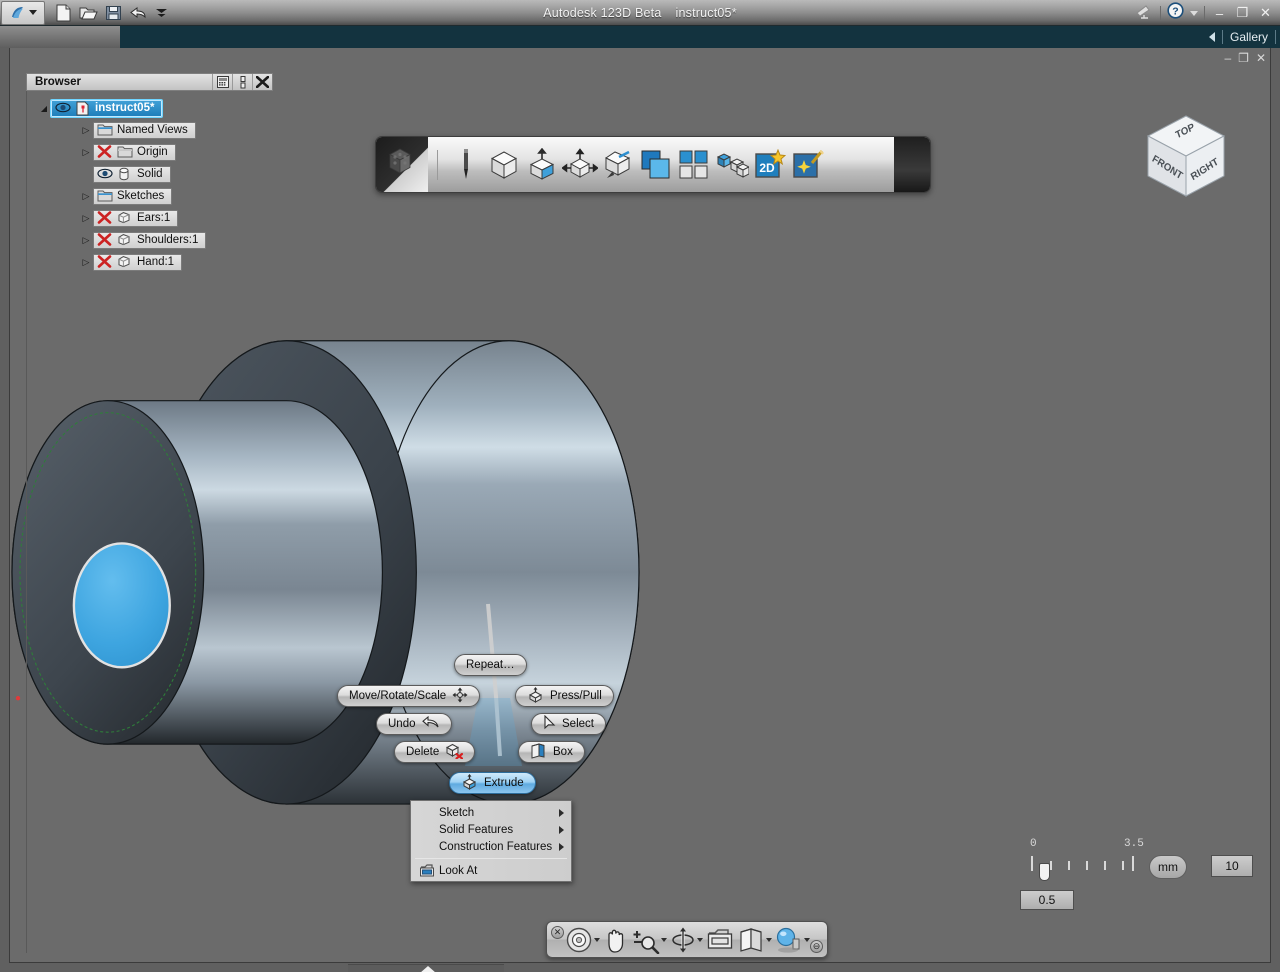  Describe the element at coordinates (1047, 900) in the screenshot. I see `scale-value-field: 0.5` at that location.